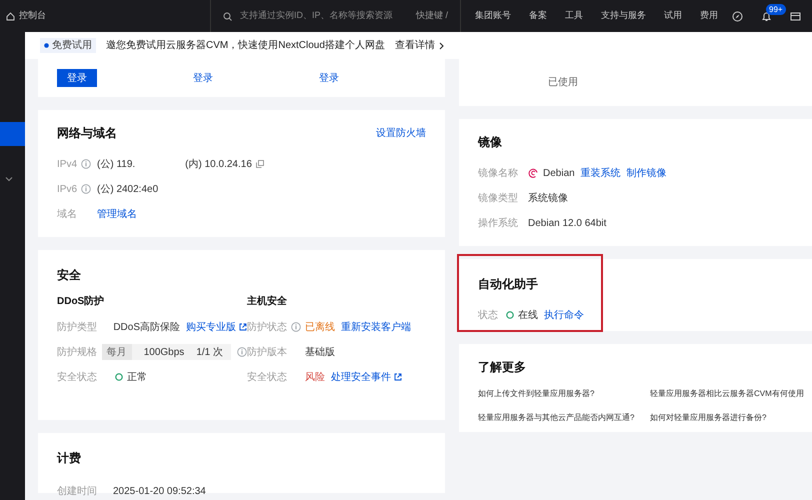  Describe the element at coordinates (116, 165) in the screenshot. I see `field-value: (公) 119.` at that location.